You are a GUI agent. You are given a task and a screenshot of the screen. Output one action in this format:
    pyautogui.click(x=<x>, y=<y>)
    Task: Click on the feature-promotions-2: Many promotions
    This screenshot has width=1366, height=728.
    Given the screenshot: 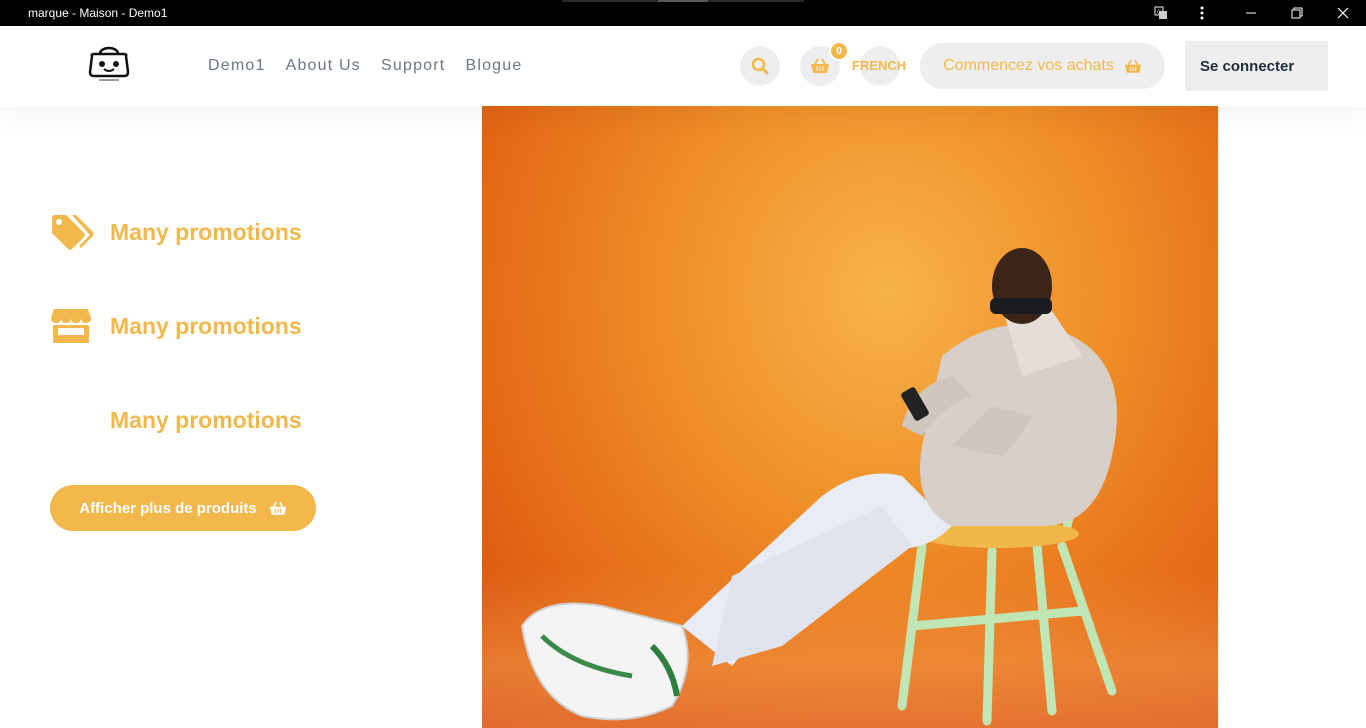 What is the action you would take?
    pyautogui.click(x=176, y=326)
    